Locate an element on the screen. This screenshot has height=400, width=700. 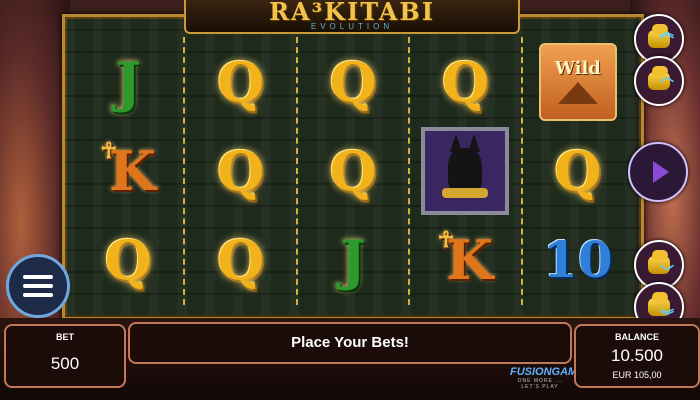
symbol-anubis is located at coordinates (465, 170).